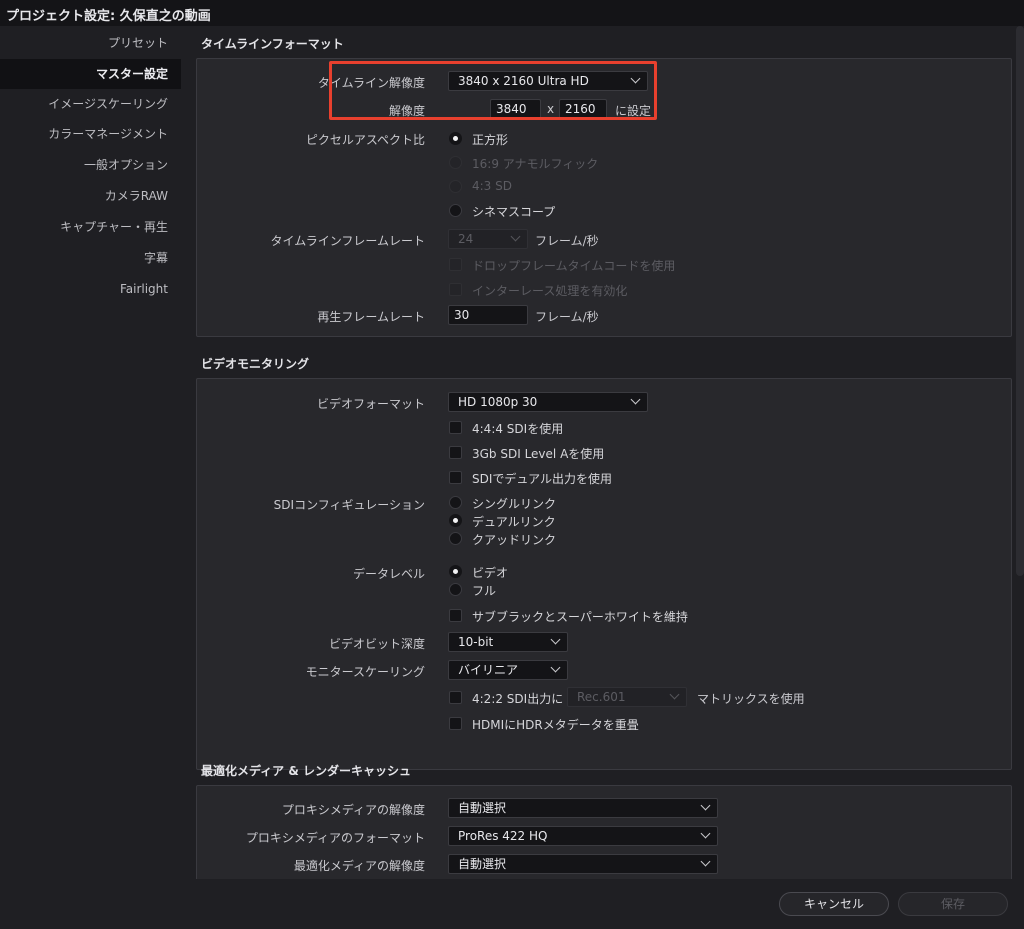 The image size is (1024, 929). Describe the element at coordinates (583, 836) in the screenshot. I see `proxy-format-dropdown: ProRes 422 HQ` at that location.